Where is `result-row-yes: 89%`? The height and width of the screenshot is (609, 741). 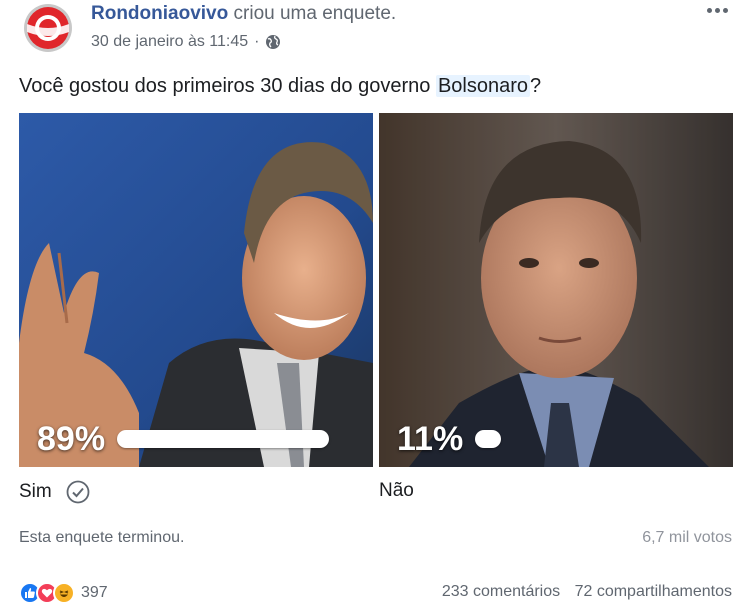 result-row-yes: 89% is located at coordinates (183, 439).